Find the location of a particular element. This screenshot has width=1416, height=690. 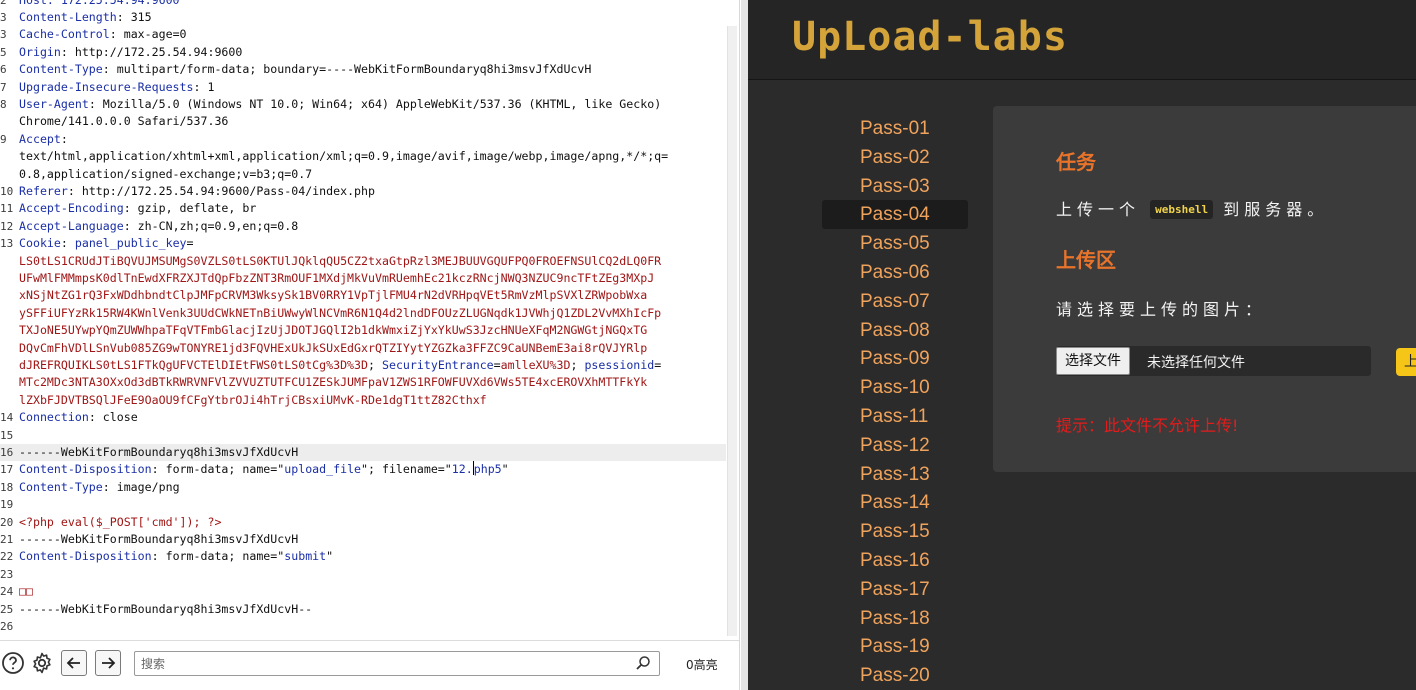

syntax-key: User-Agent is located at coordinates (54, 104).